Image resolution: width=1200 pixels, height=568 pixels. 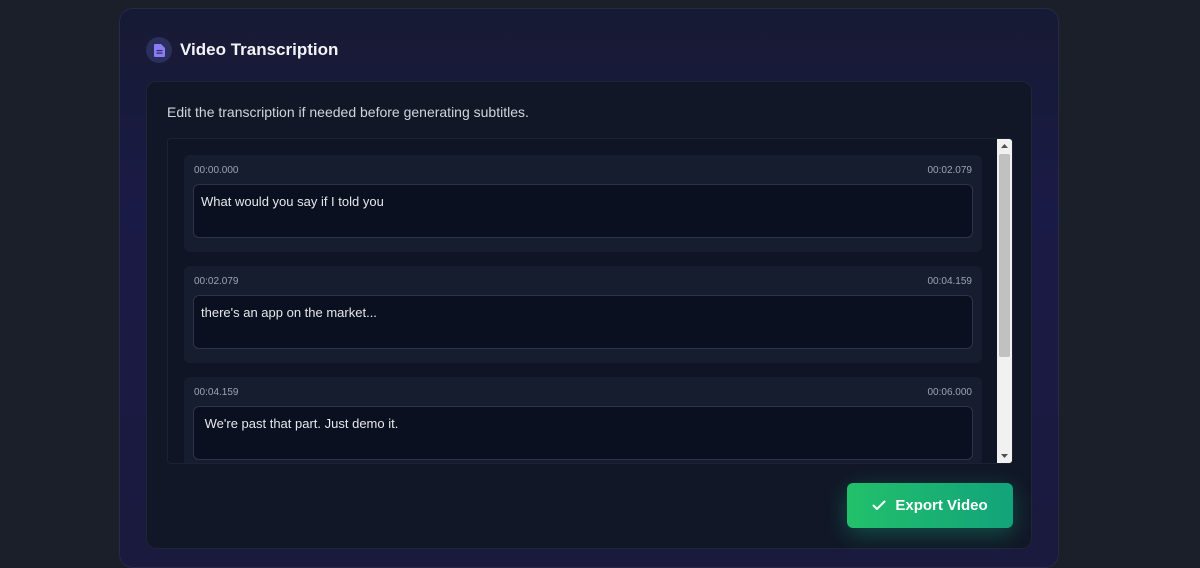 What do you see at coordinates (879, 505) in the screenshot?
I see `check-icon` at bounding box center [879, 505].